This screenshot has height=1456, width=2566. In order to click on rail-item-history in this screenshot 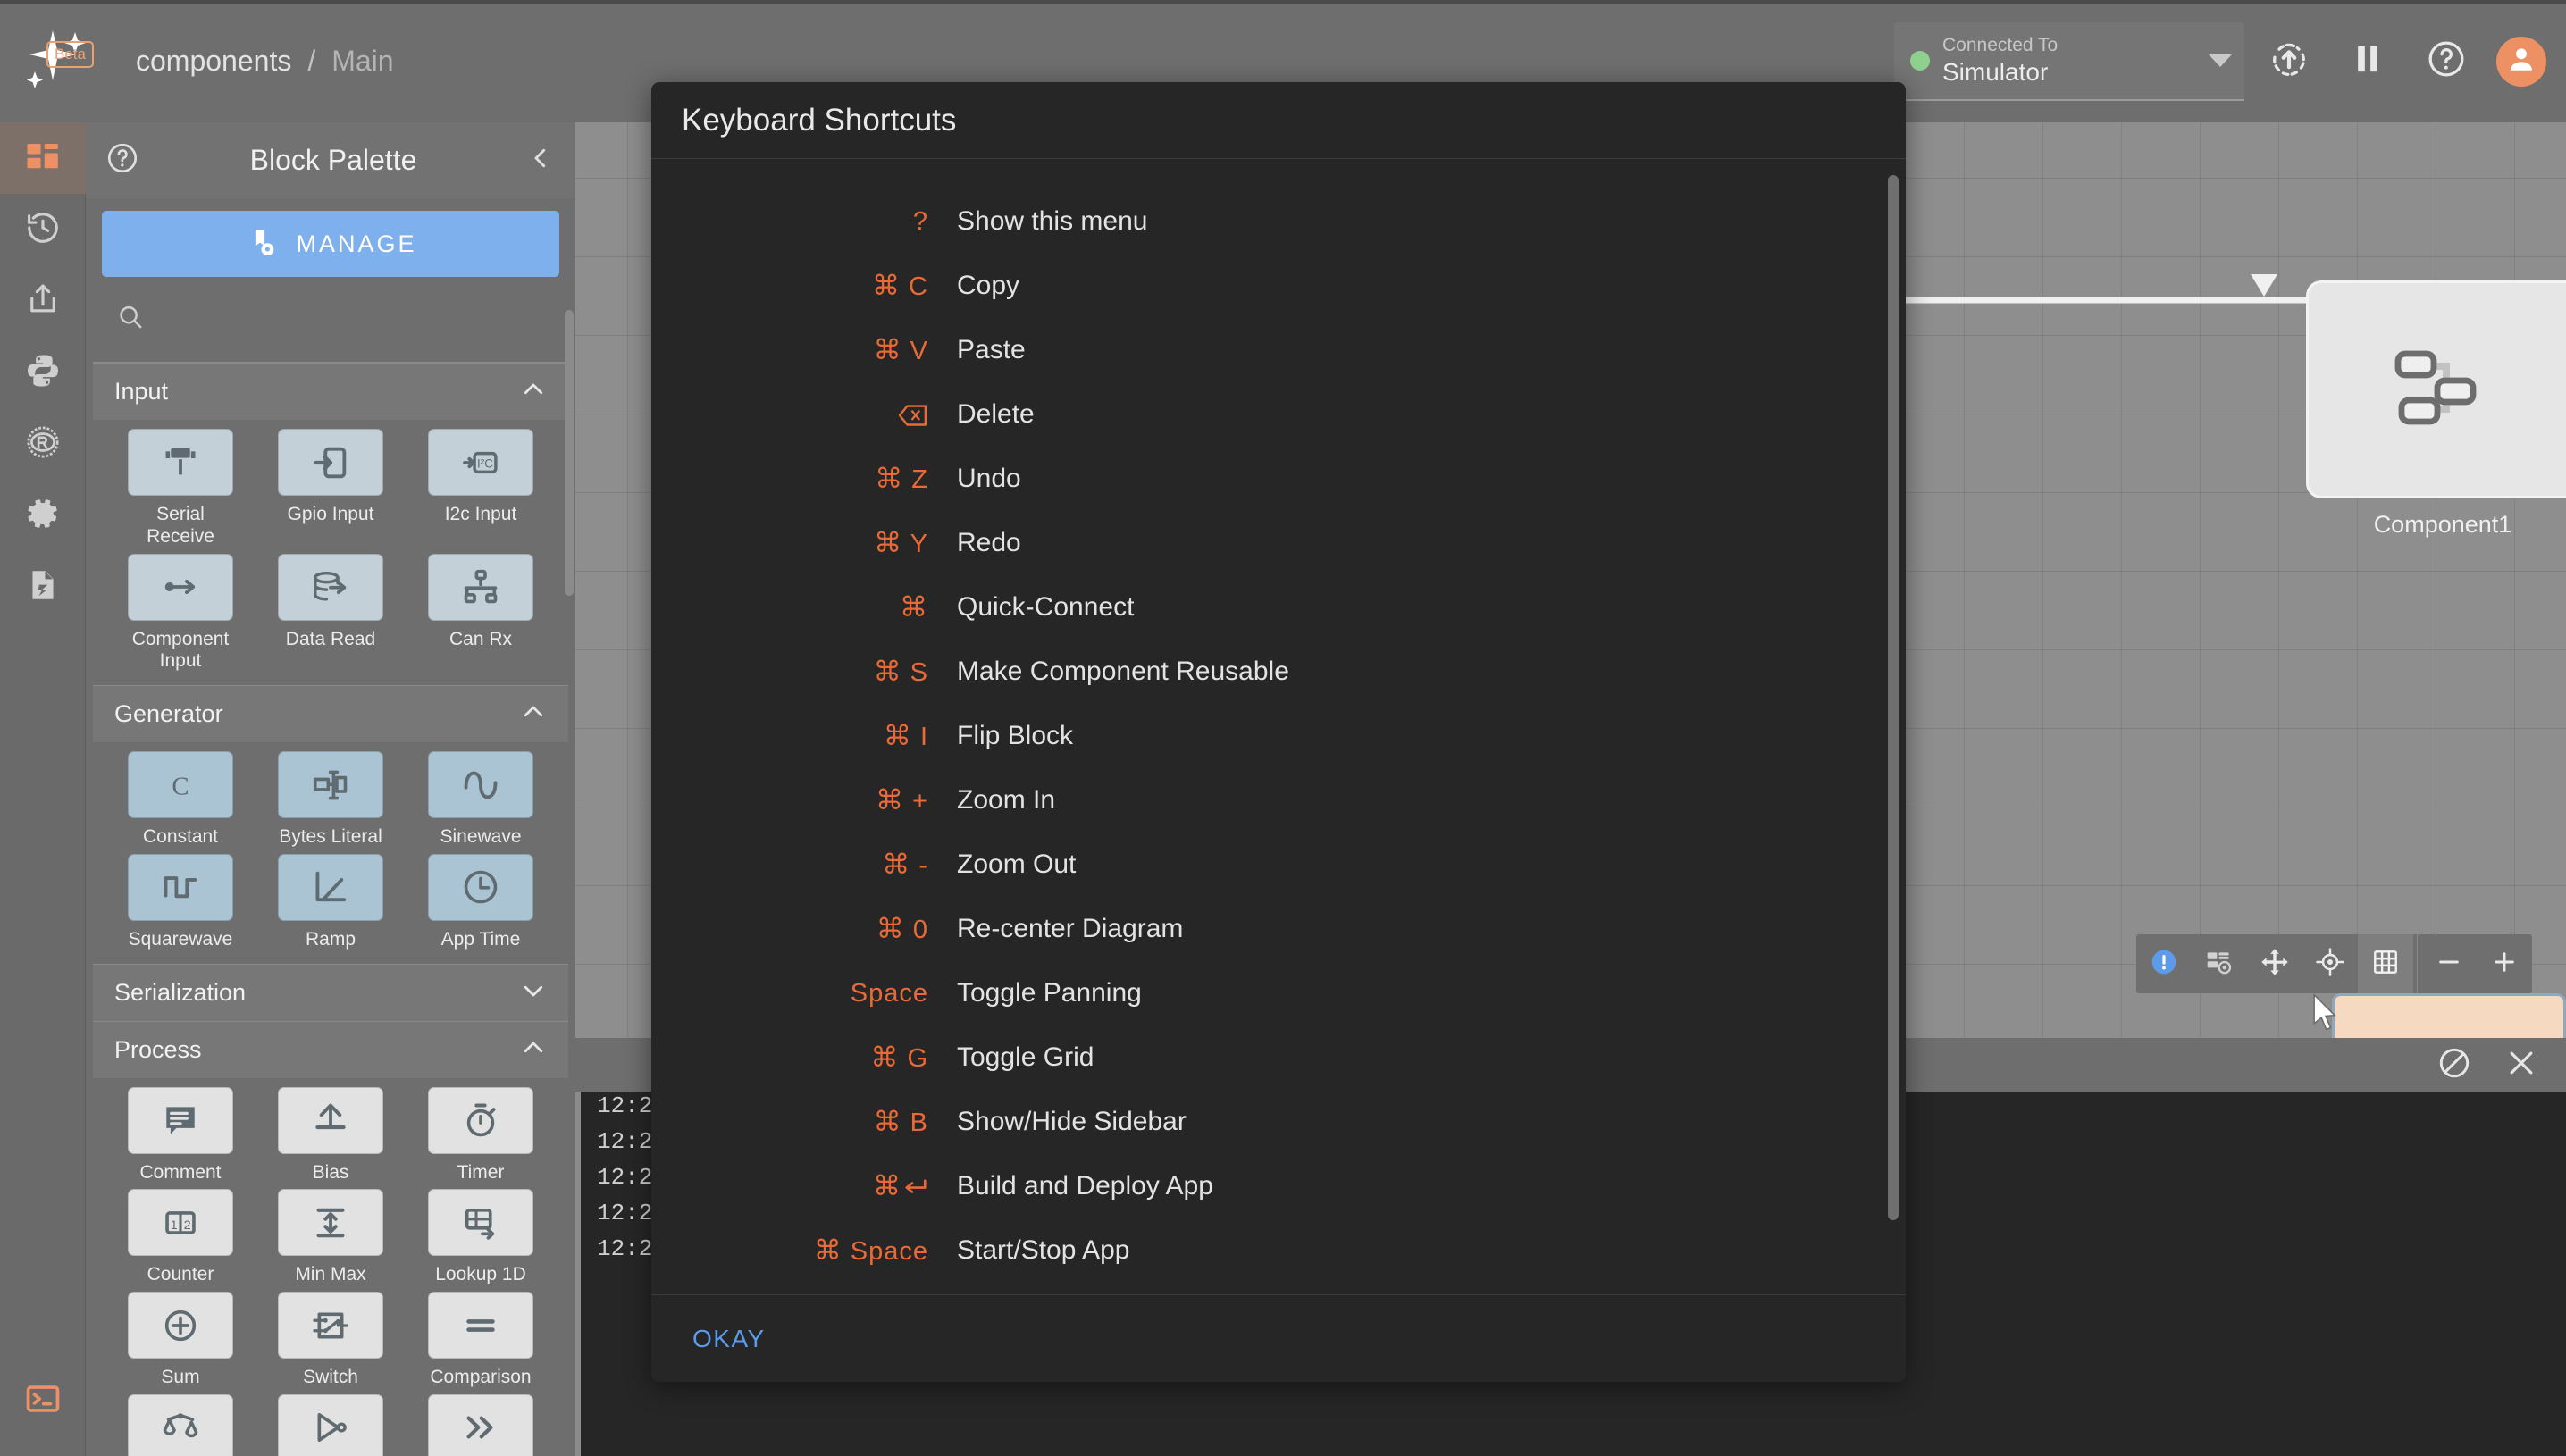, I will do `click(43, 229)`.